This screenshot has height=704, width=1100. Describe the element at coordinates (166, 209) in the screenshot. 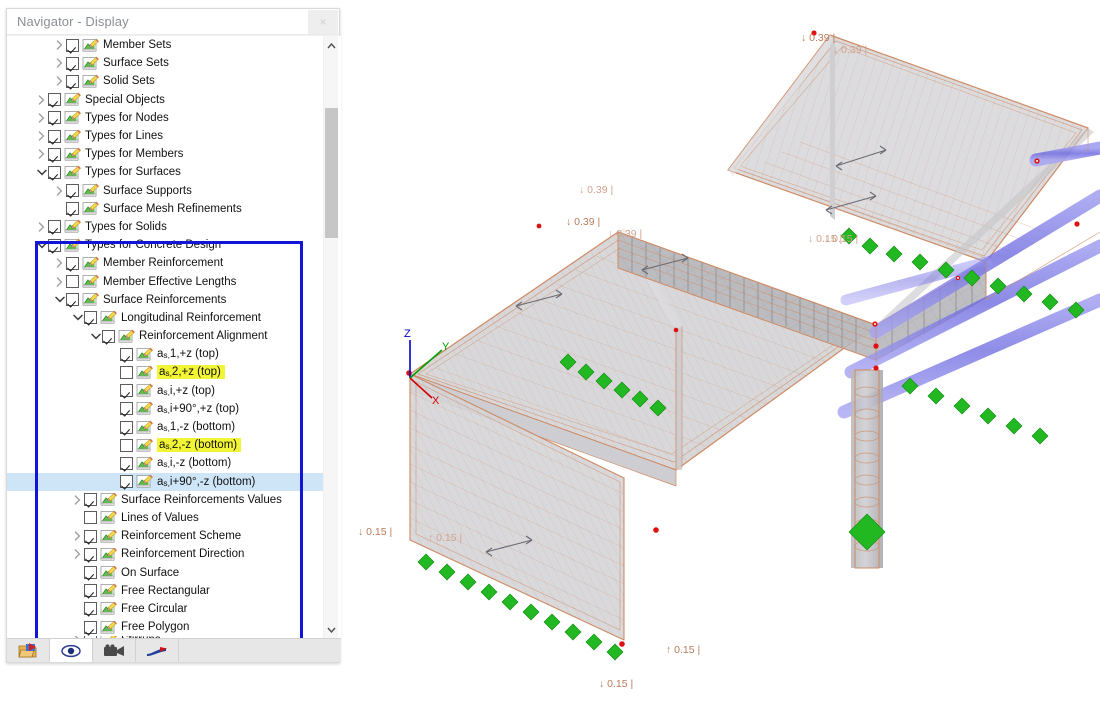

I see `tree-item: Surface Mesh Refinements` at that location.